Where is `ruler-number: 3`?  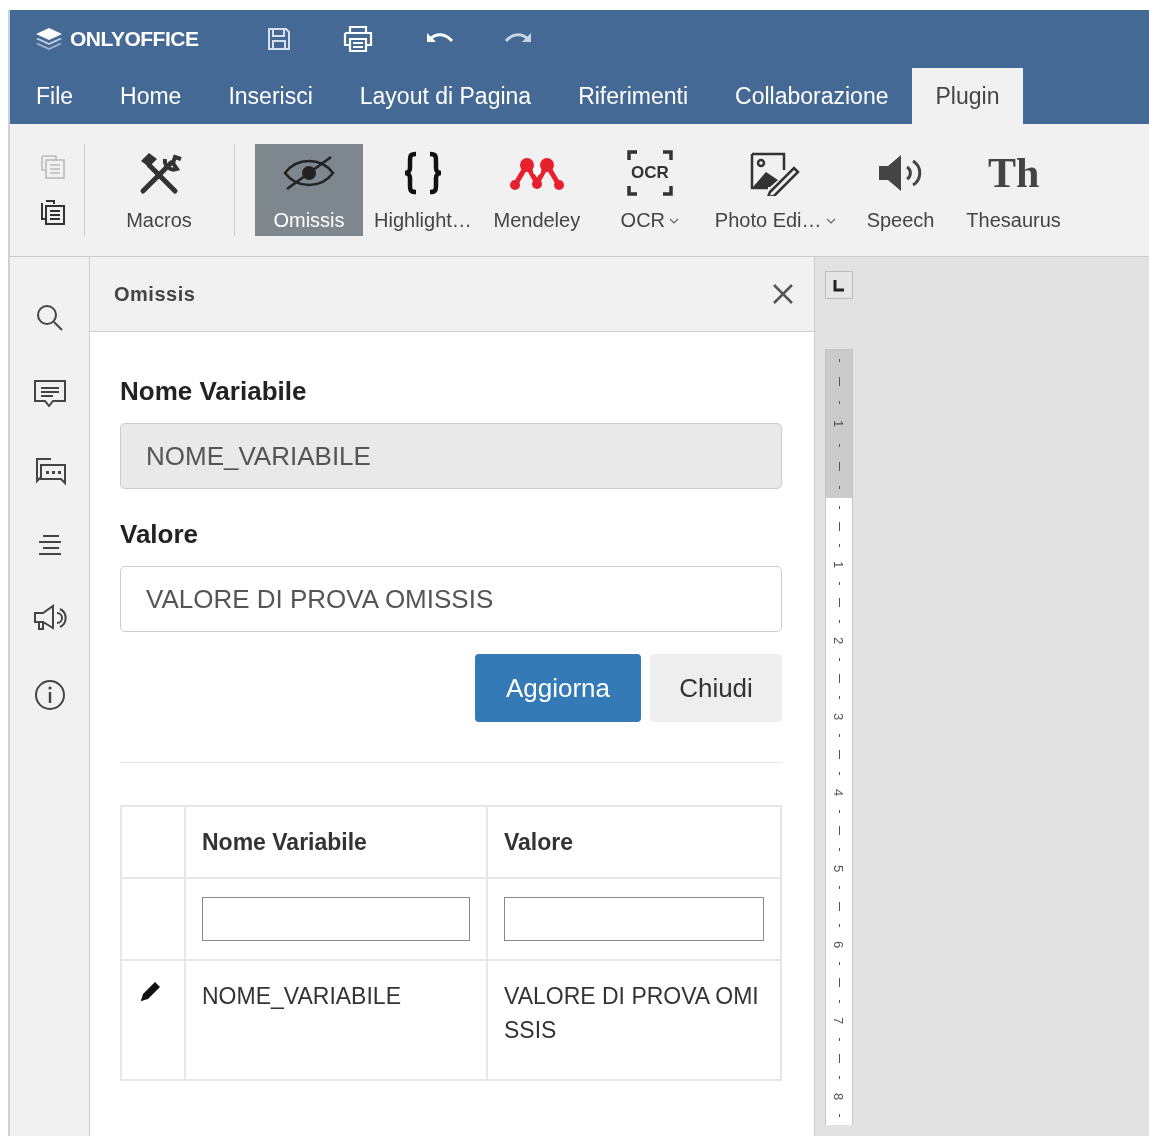
ruler-number: 3 is located at coordinates (839, 716).